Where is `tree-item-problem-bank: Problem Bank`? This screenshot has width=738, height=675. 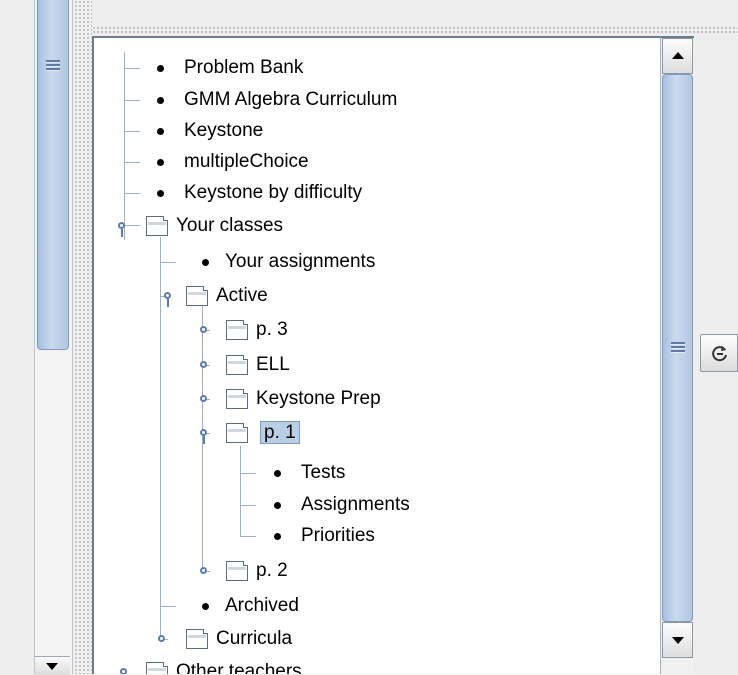
tree-item-problem-bank: Problem Bank is located at coordinates (227, 68).